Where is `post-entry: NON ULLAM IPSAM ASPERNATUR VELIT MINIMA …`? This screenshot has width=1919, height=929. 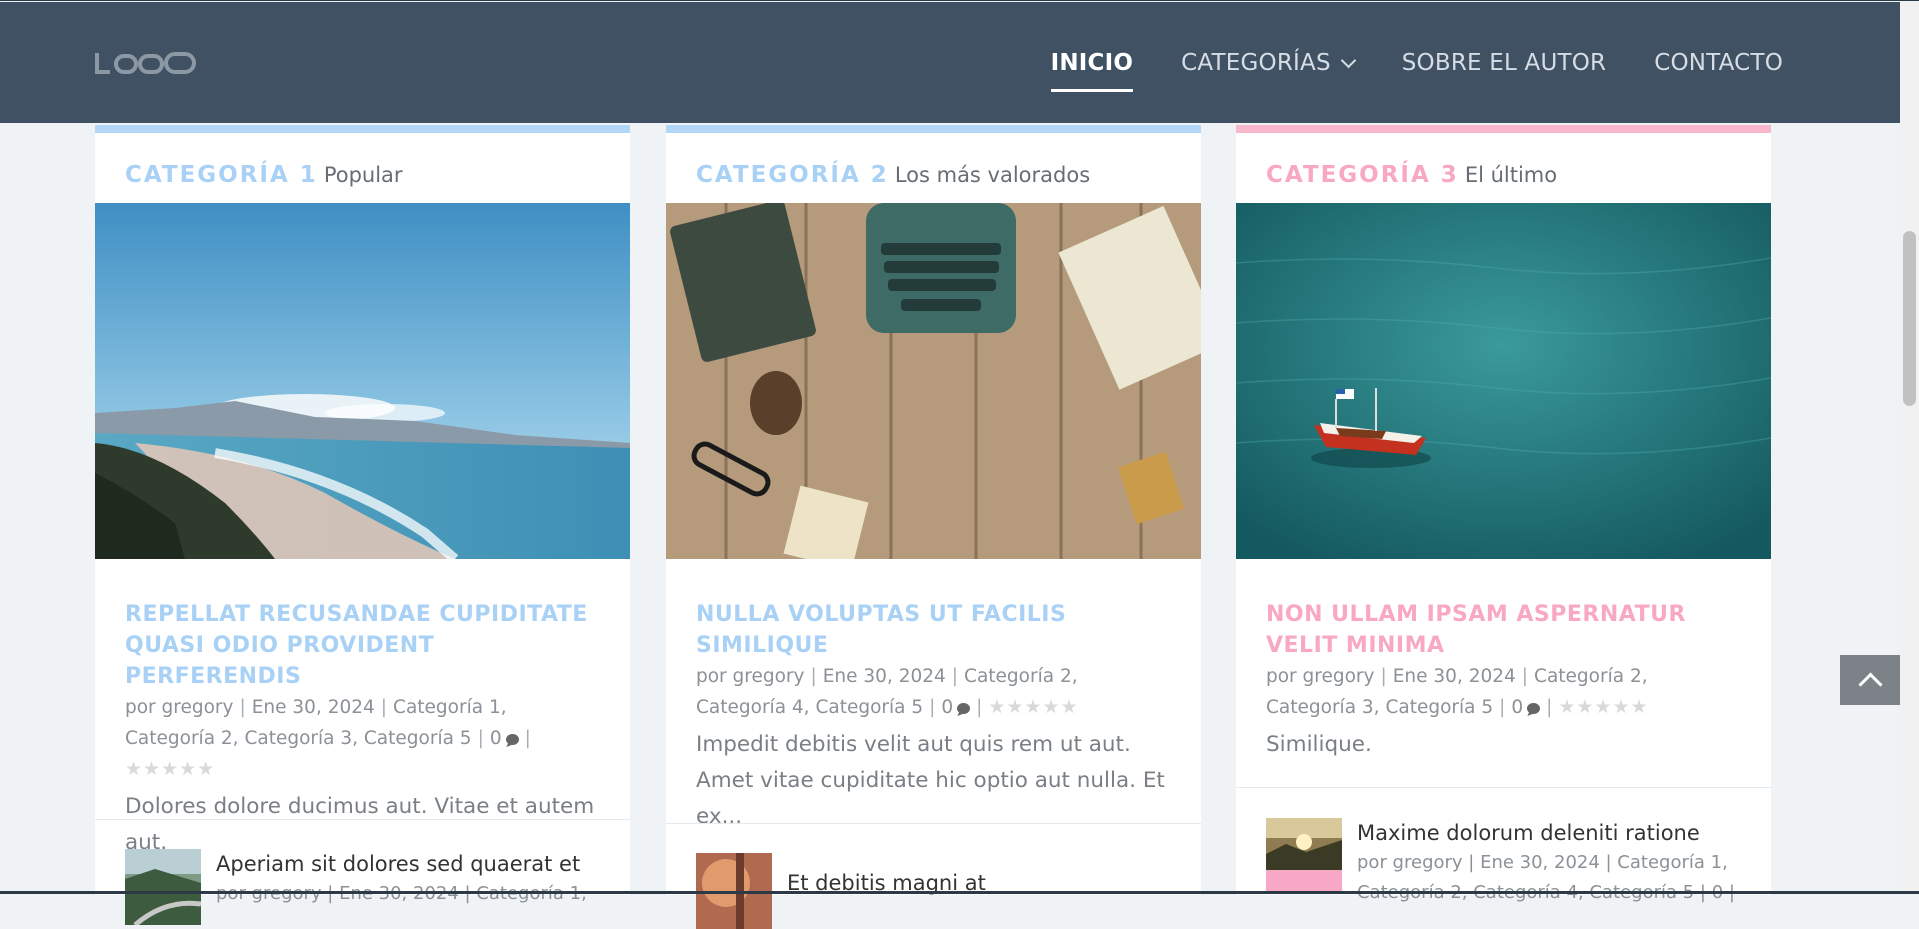
post-entry: NON ULLAM IPSAM ASPERNATUR VELIT MINIMA … is located at coordinates (1503, 681).